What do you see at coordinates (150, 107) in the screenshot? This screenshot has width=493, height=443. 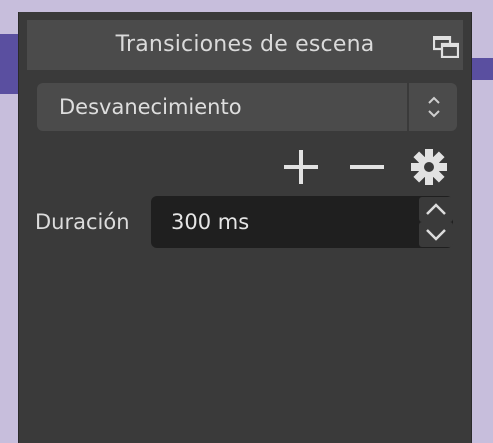 I see `transition-select-value: Desvanecimiento` at bounding box center [150, 107].